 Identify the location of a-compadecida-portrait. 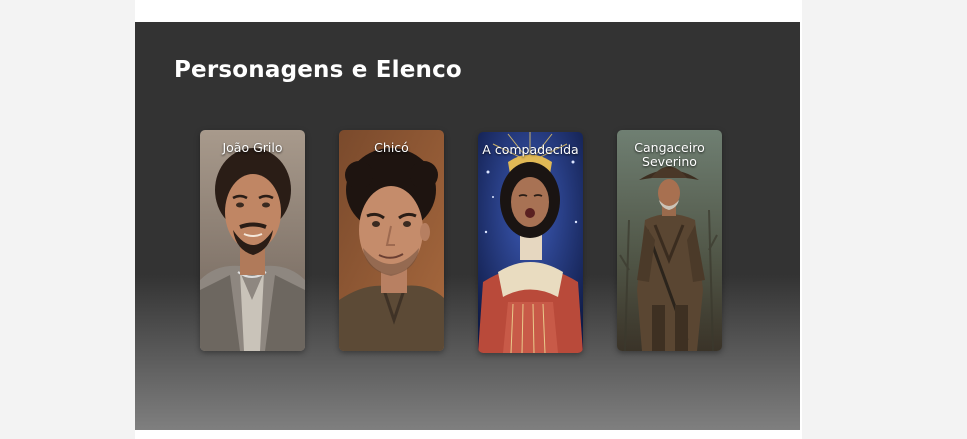
(530, 242).